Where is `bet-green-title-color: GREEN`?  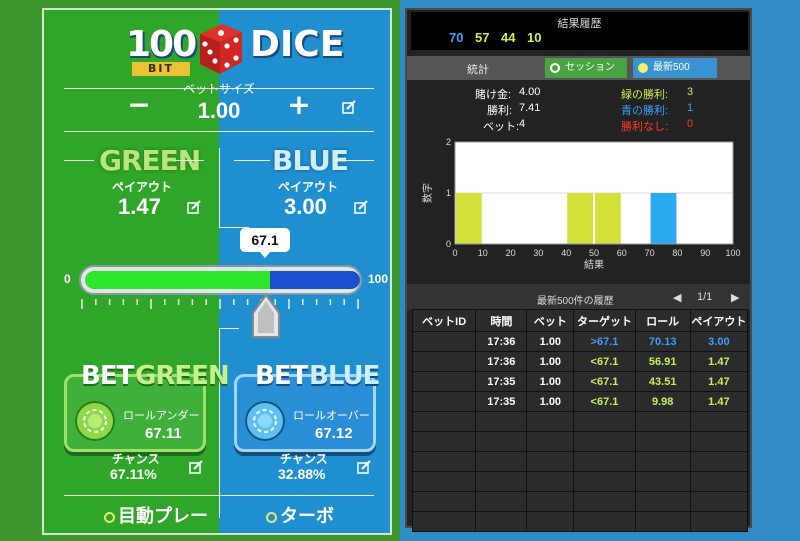
bet-green-title-color: GREEN is located at coordinates (182, 376).